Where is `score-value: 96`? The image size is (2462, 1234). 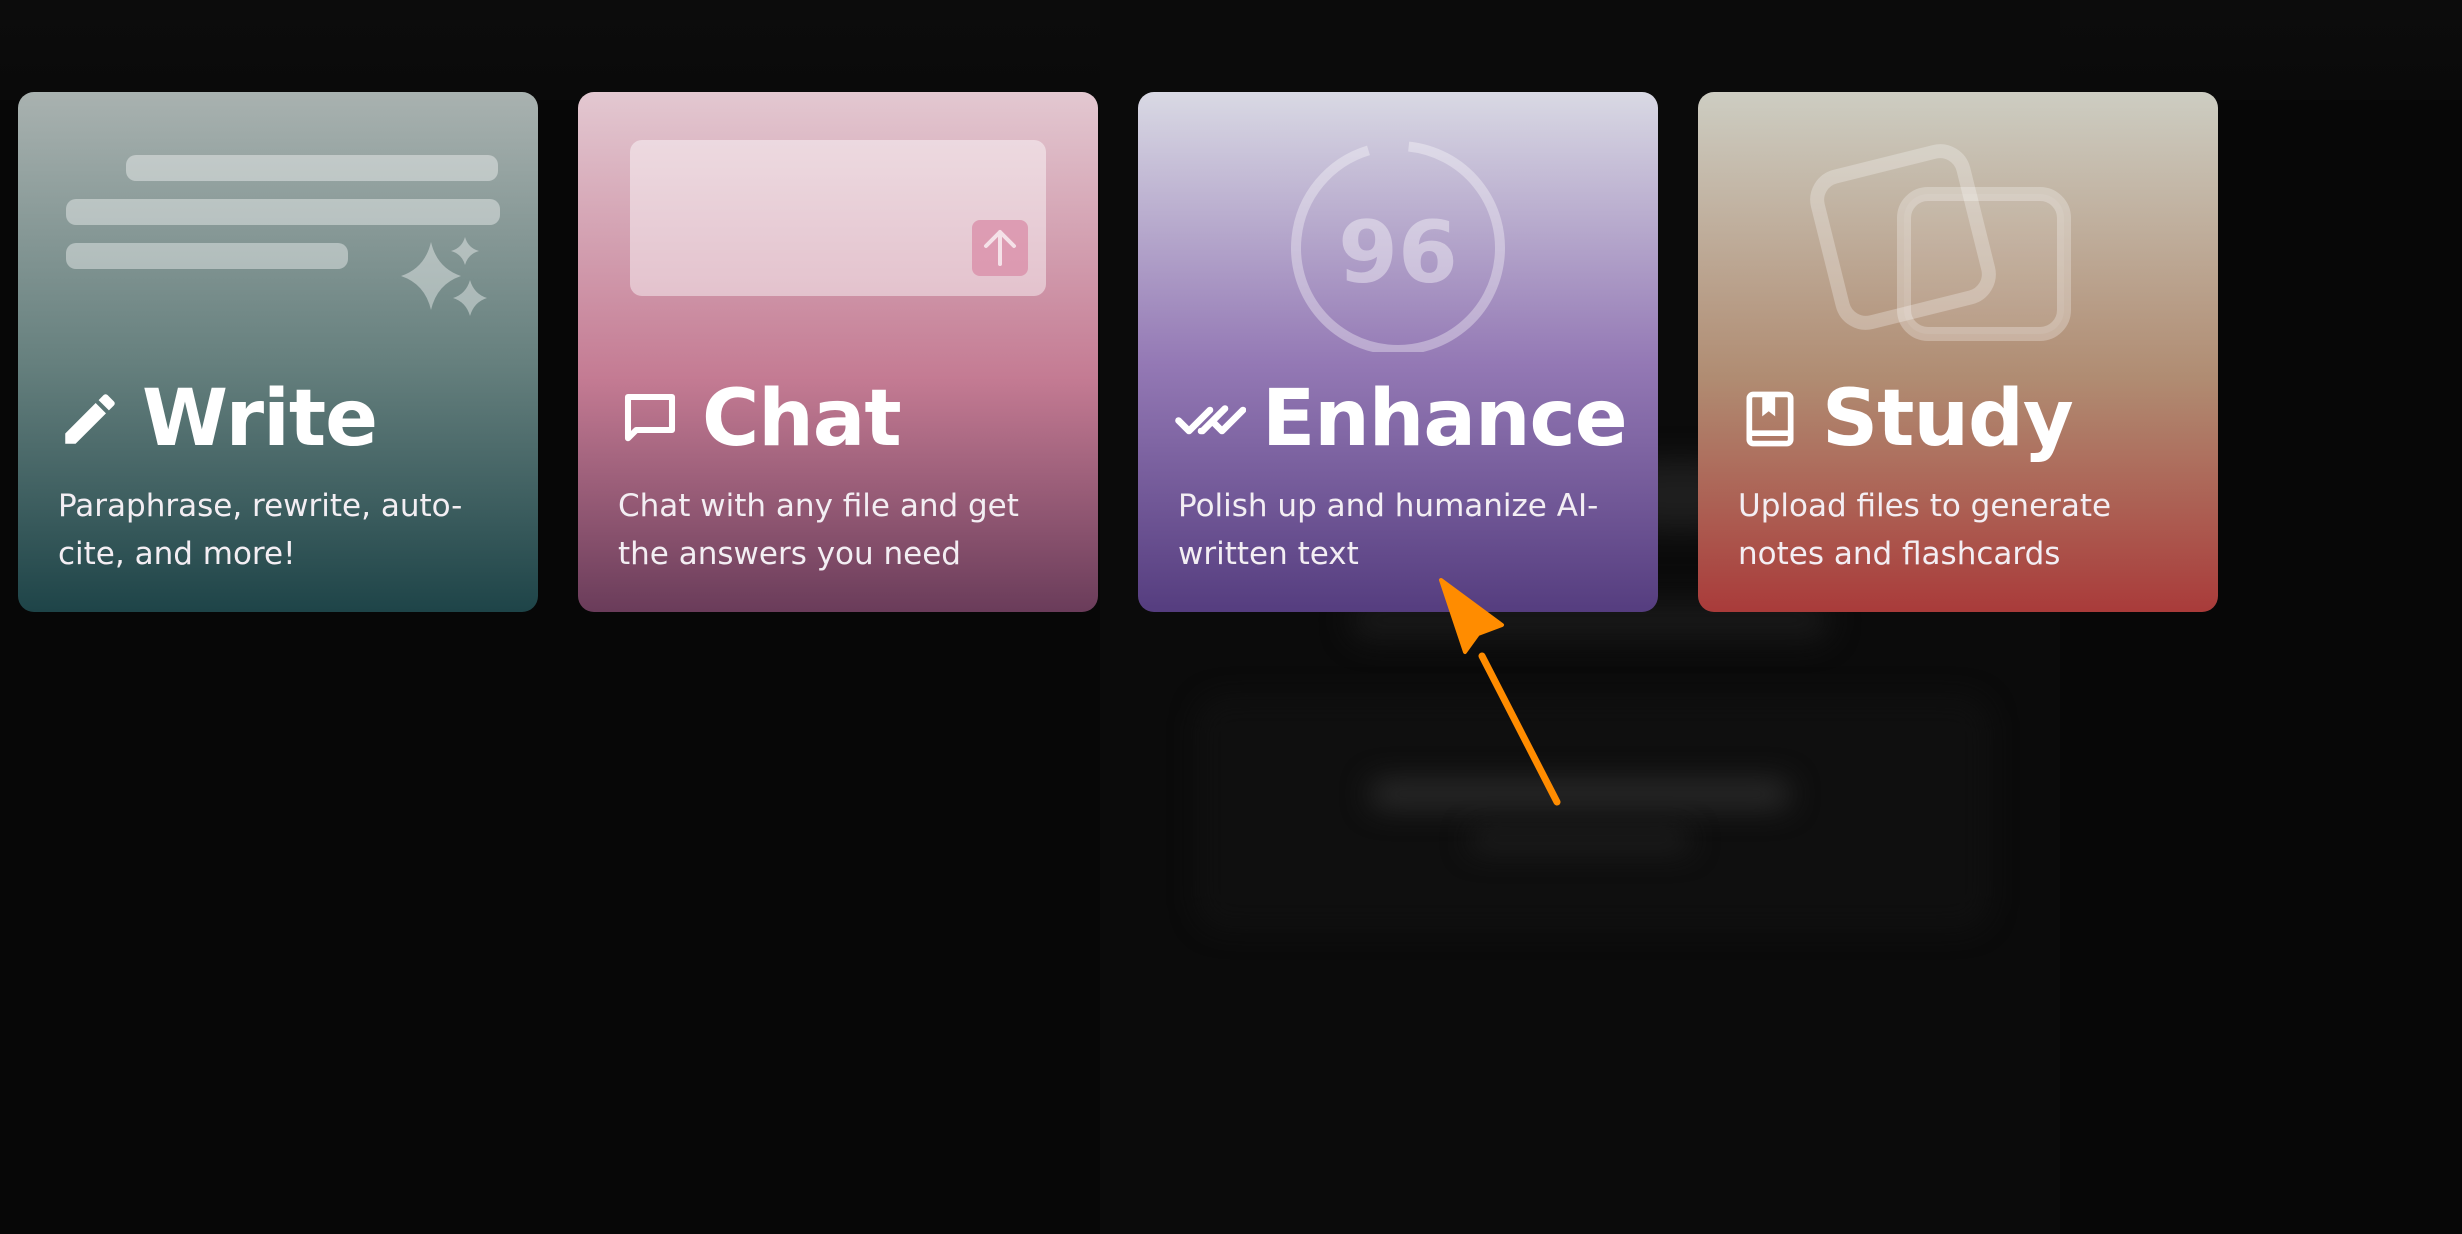 score-value: 96 is located at coordinates (1398, 253).